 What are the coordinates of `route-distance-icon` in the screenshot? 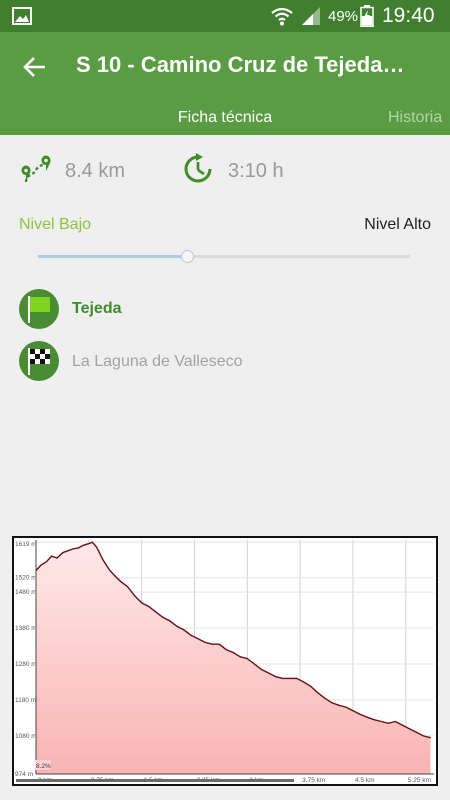 It's located at (36, 169).